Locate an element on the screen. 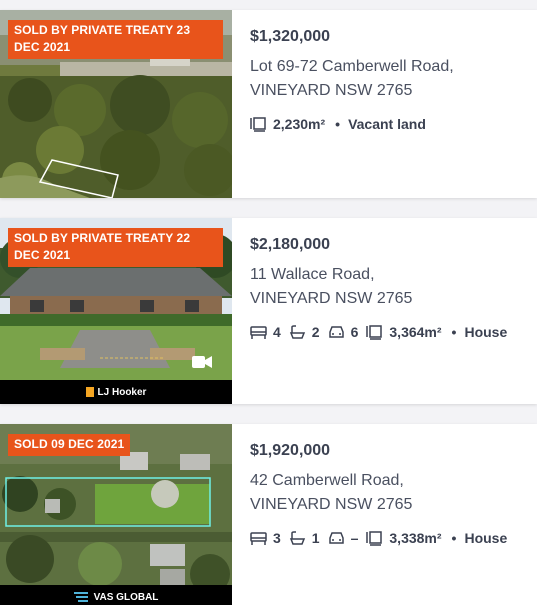  agency-name: LJ Hooker is located at coordinates (122, 392).